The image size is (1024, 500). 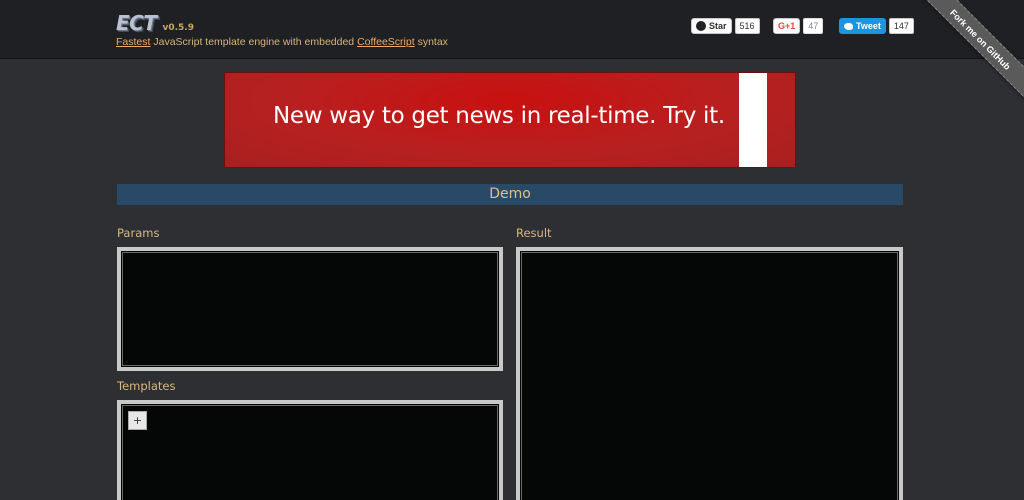 I want to click on github-star-button: Star, so click(x=711, y=26).